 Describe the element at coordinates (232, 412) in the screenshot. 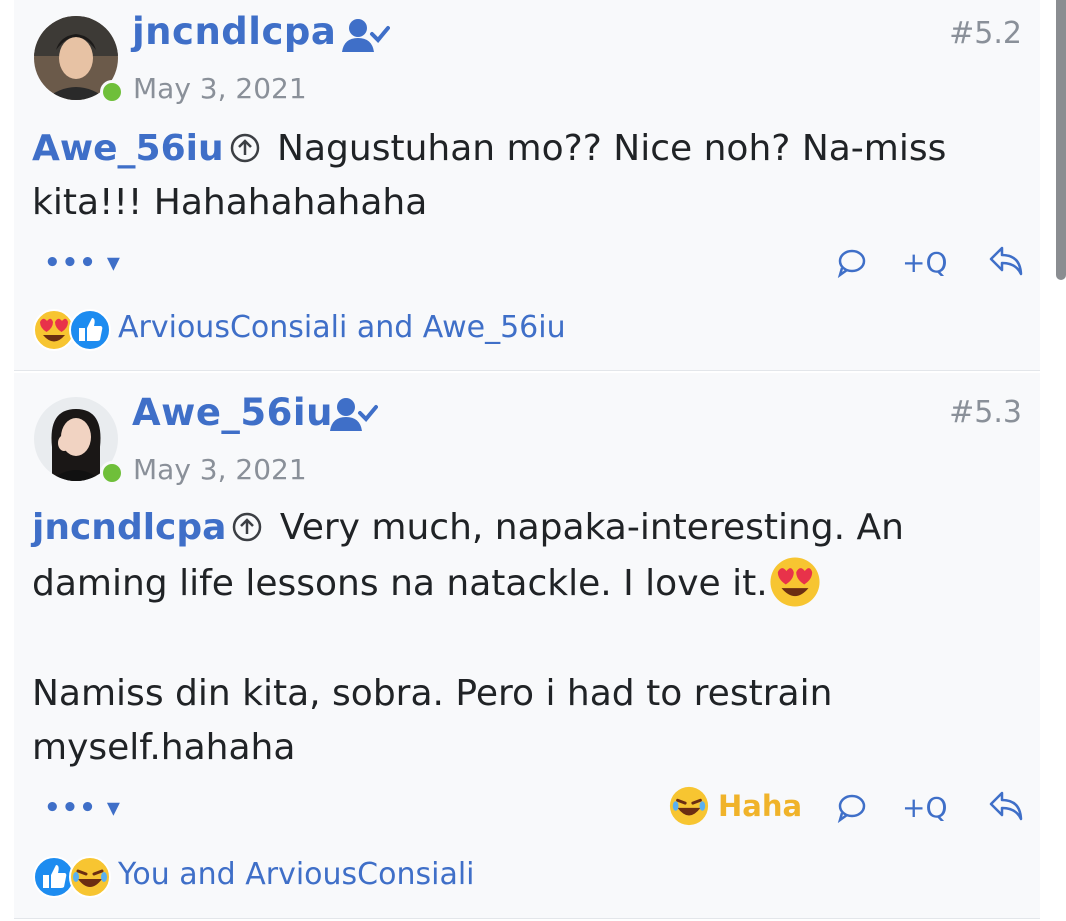

I see `username-link: Awe_56iu` at that location.